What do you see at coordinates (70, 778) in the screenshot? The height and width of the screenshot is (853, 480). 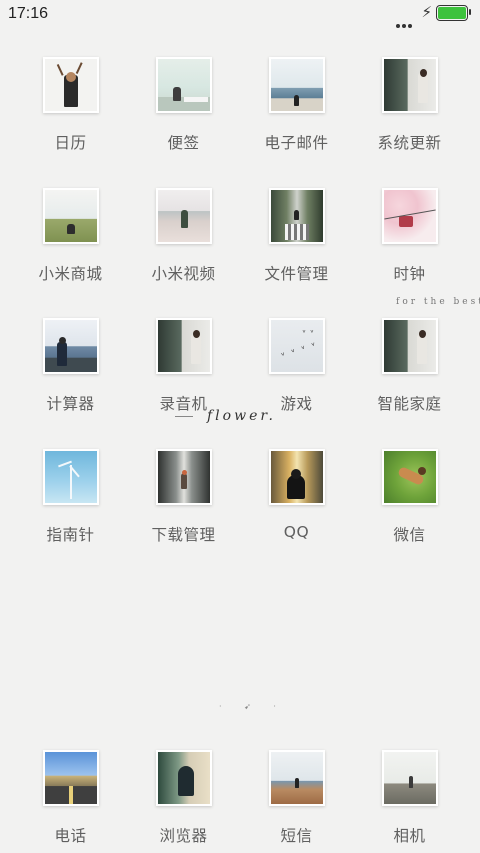 I see `phone-icon` at bounding box center [70, 778].